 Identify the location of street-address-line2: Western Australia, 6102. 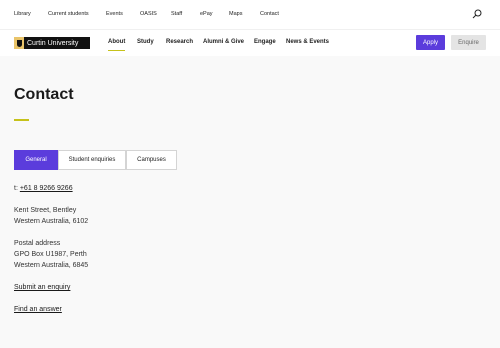
(51, 221).